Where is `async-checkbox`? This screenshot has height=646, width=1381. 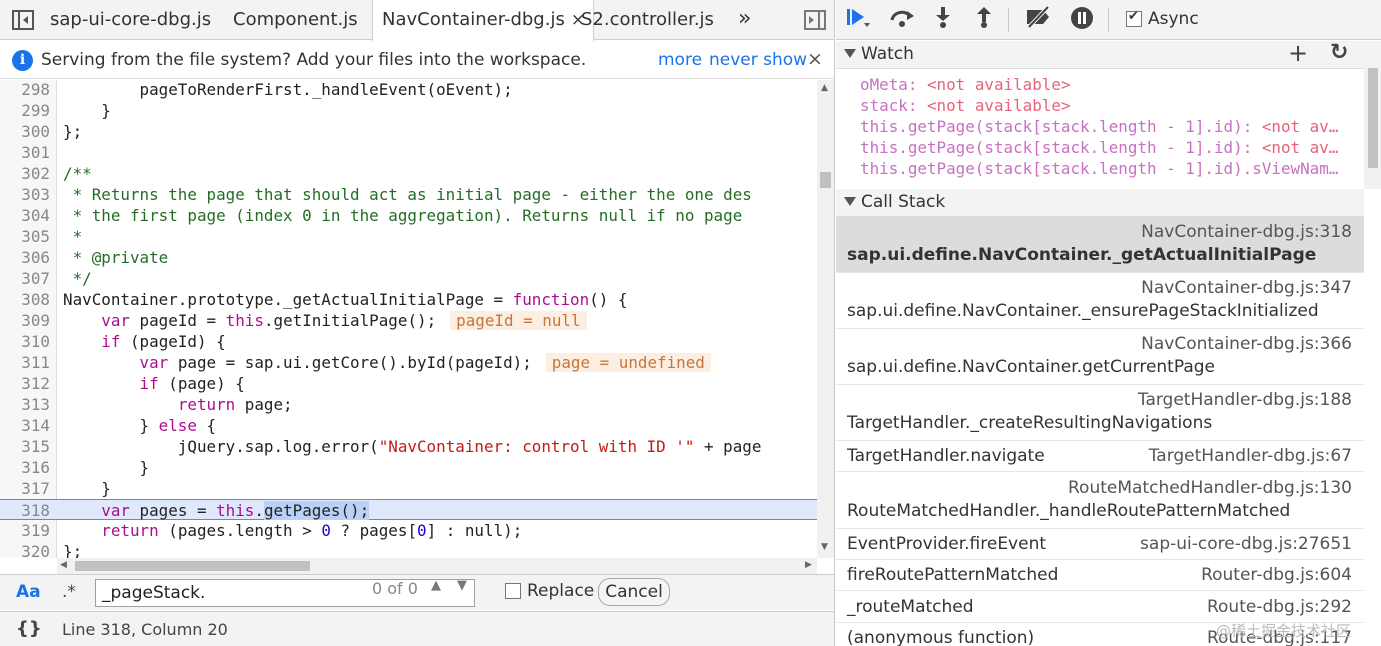 async-checkbox is located at coordinates (1134, 18).